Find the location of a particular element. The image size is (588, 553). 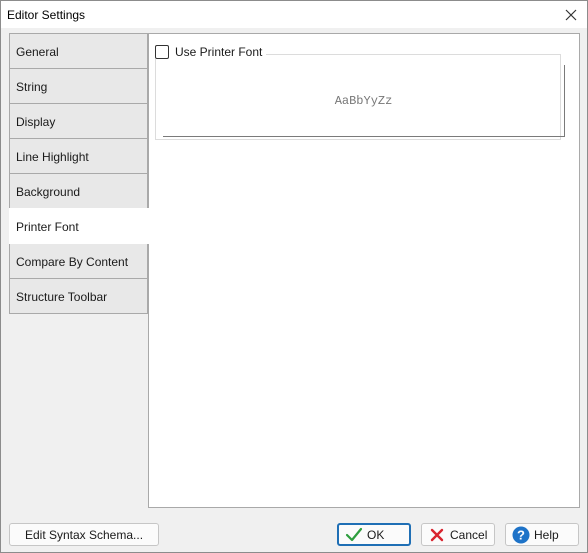

font-preview-box: AaBbYyZz is located at coordinates (364, 101).